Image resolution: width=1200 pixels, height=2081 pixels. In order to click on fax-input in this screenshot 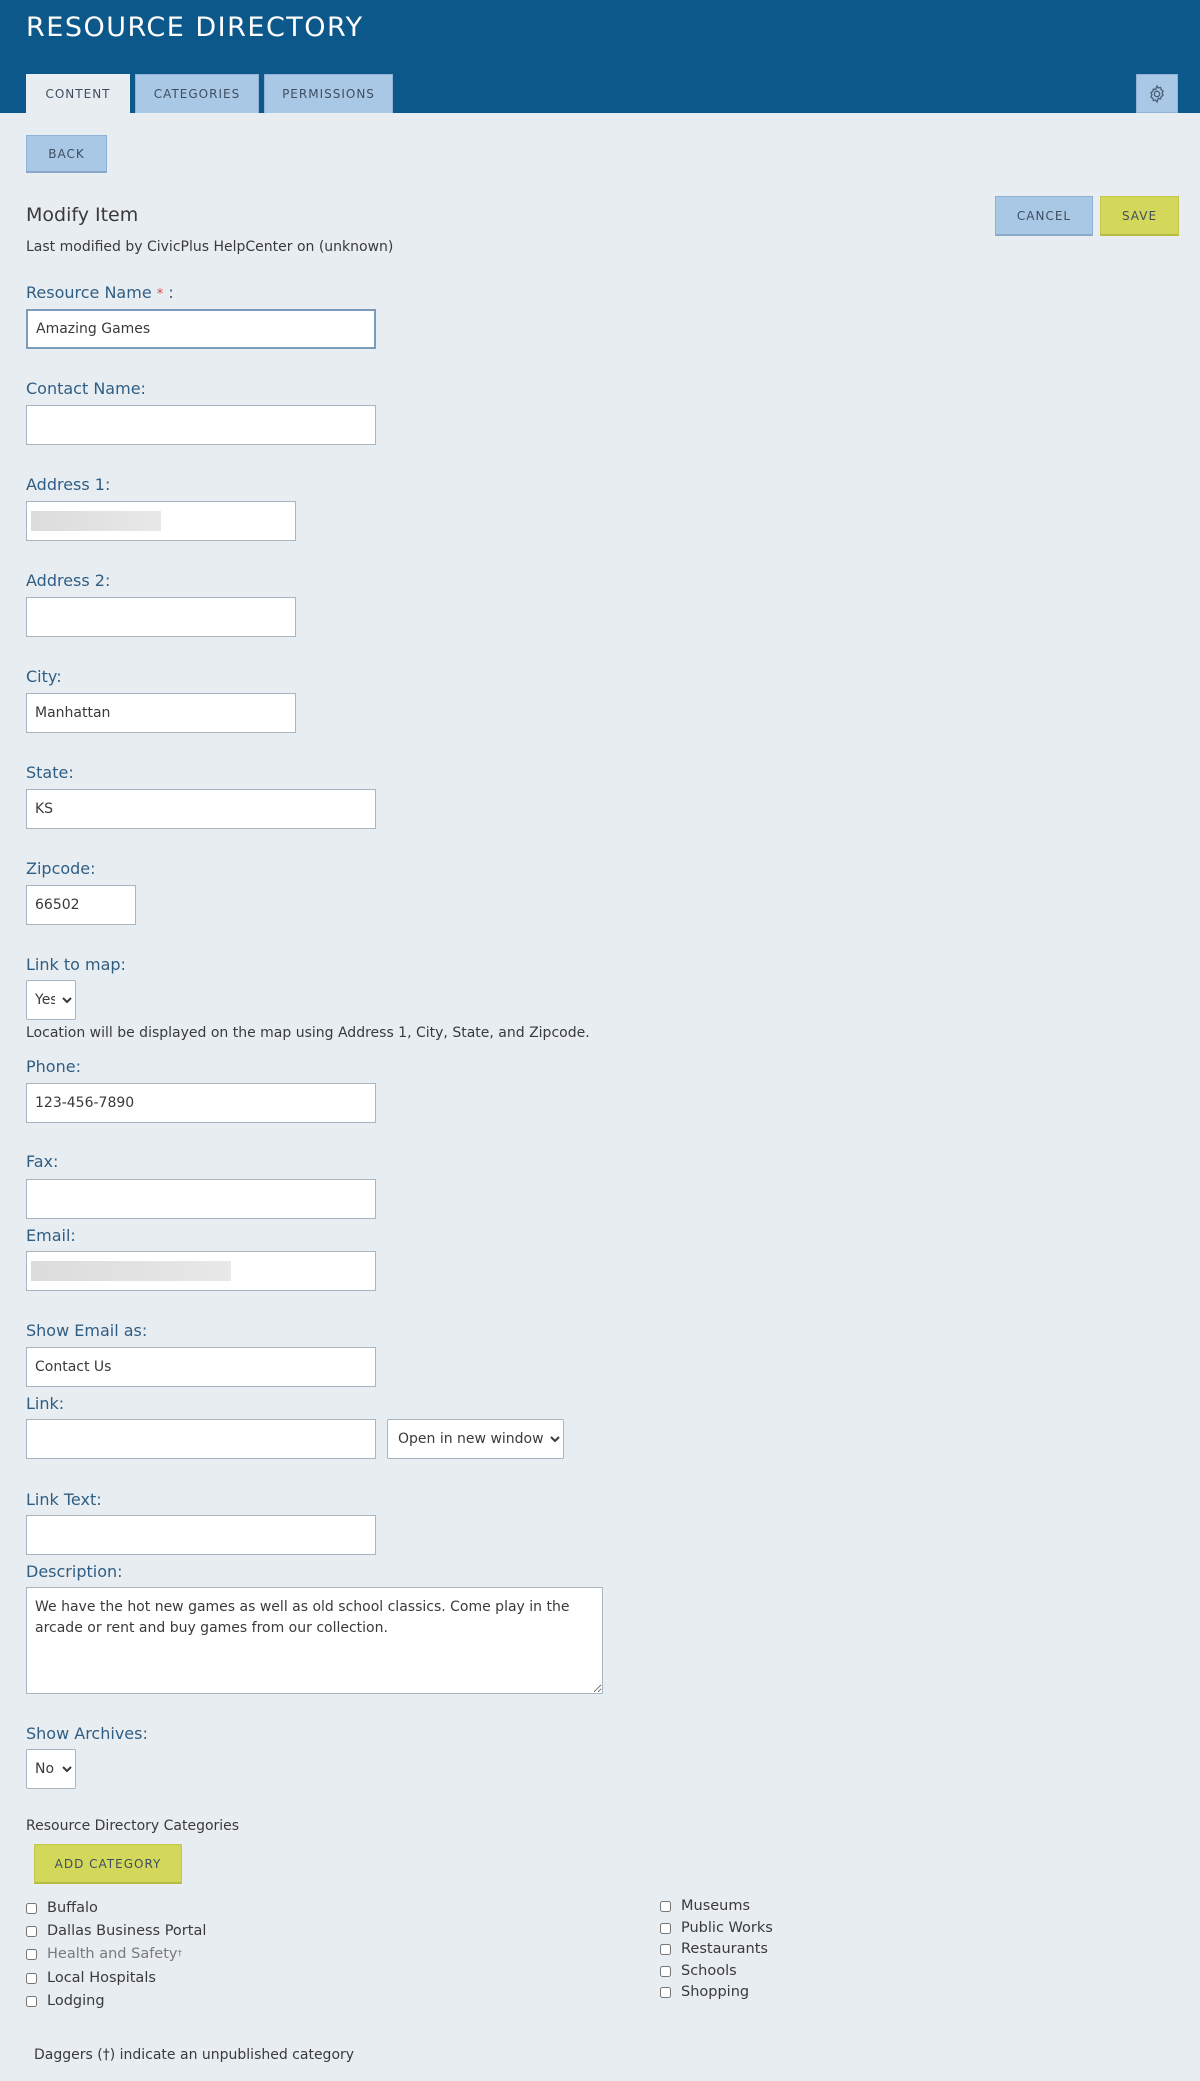, I will do `click(201, 1199)`.